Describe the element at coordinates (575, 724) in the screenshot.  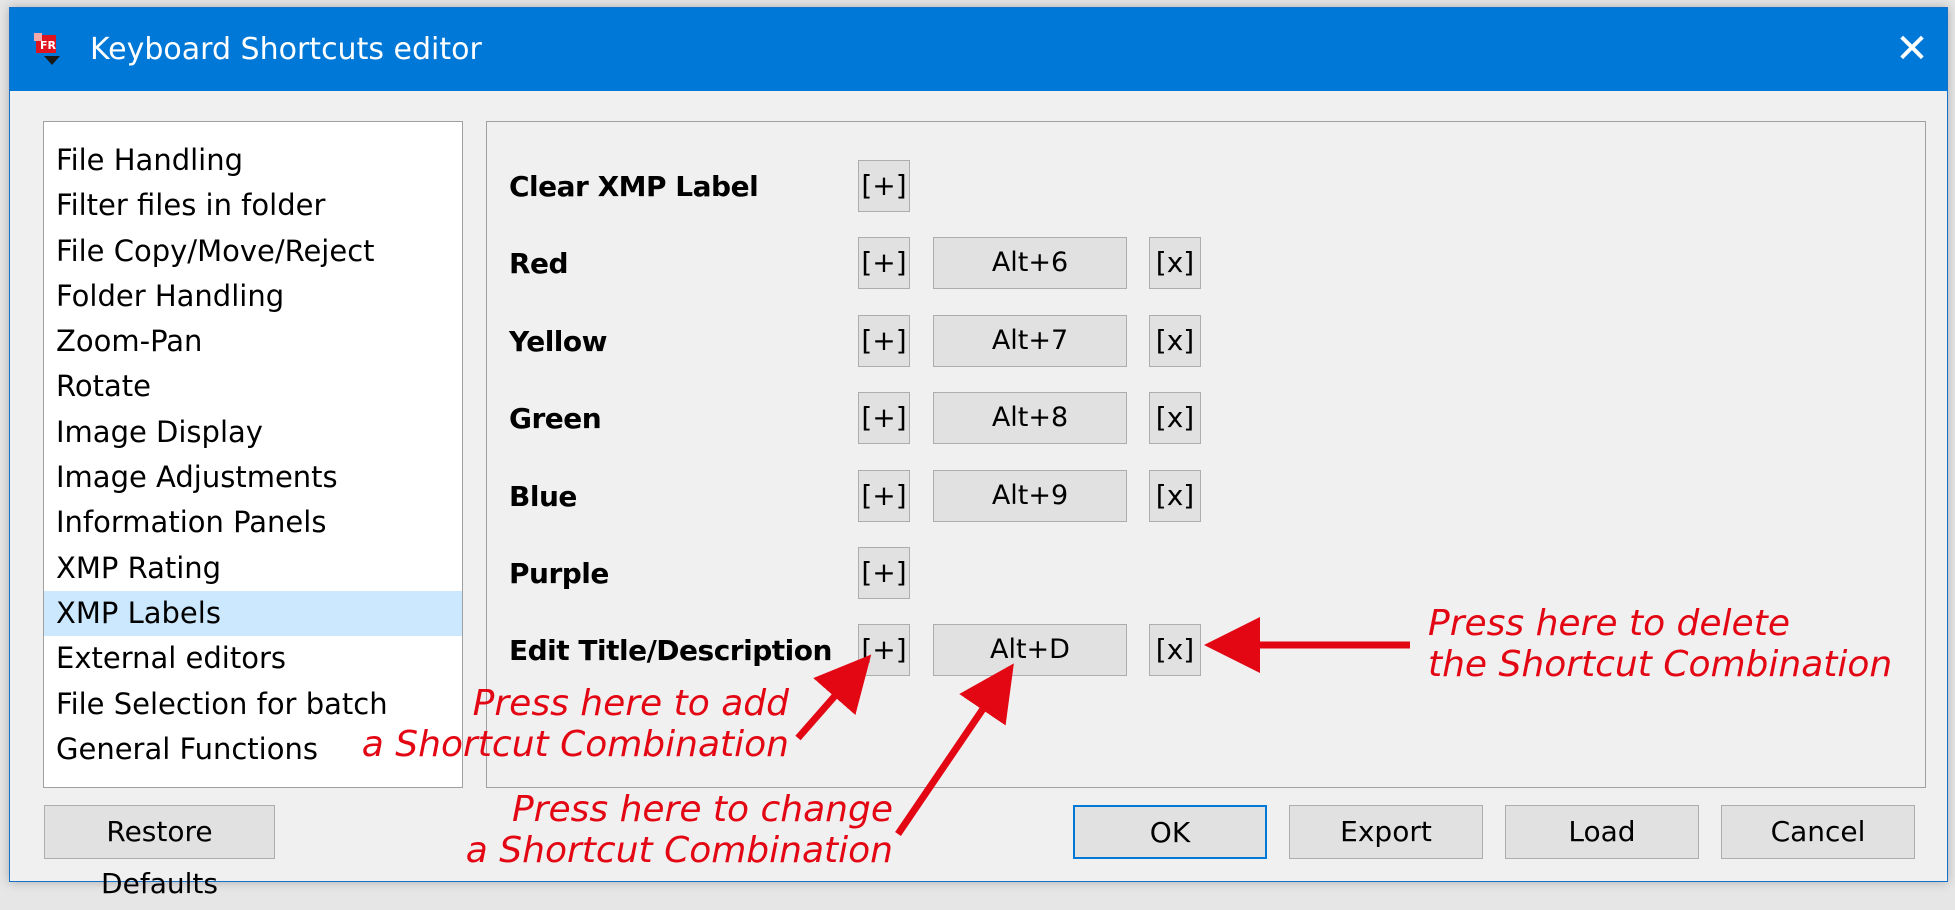
I see `add-annotation: Press here to add a Shortcut Combination` at that location.